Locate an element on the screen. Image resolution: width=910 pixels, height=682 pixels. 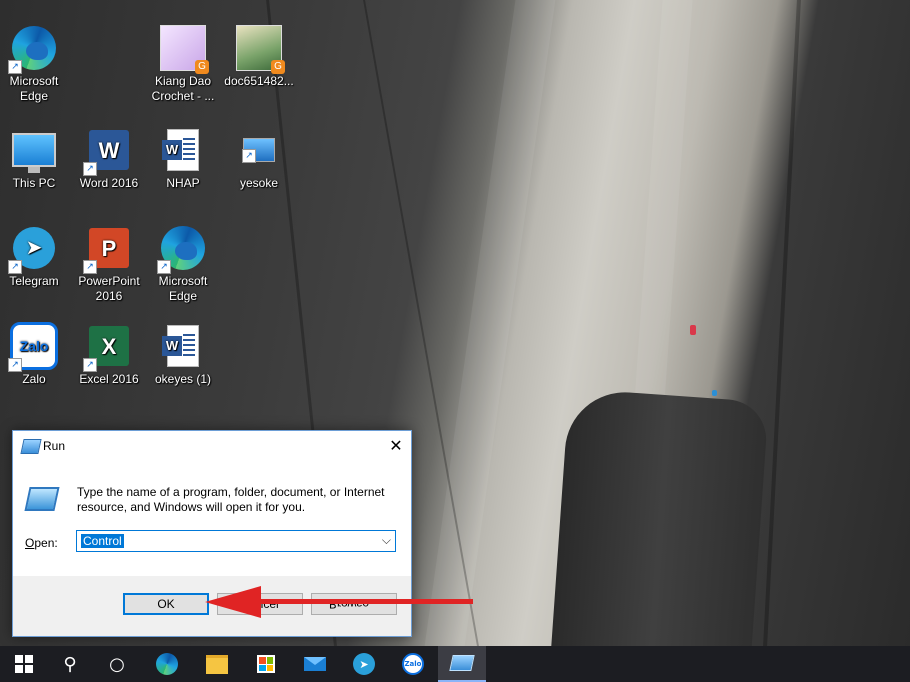
desktop-icon-word-2016: W ↗ Word 2016 is located at coordinates (109, 158).